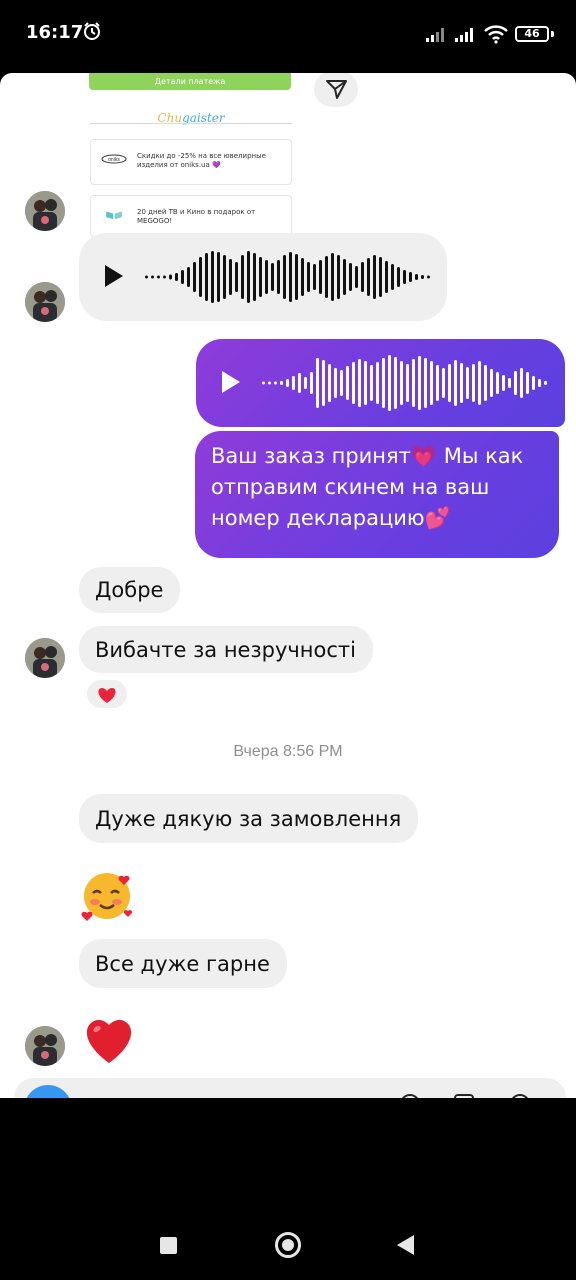 The height and width of the screenshot is (1280, 576). I want to click on payment-details-button: Детали платежа, so click(190, 81).